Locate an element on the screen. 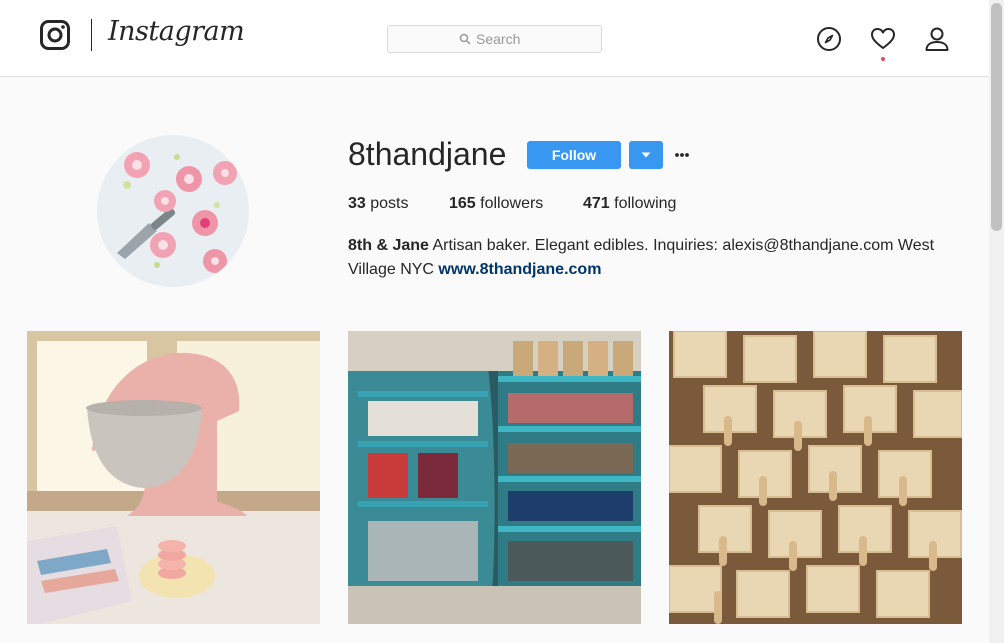 The height and width of the screenshot is (643, 1004). scrollbar-thumb is located at coordinates (996, 117).